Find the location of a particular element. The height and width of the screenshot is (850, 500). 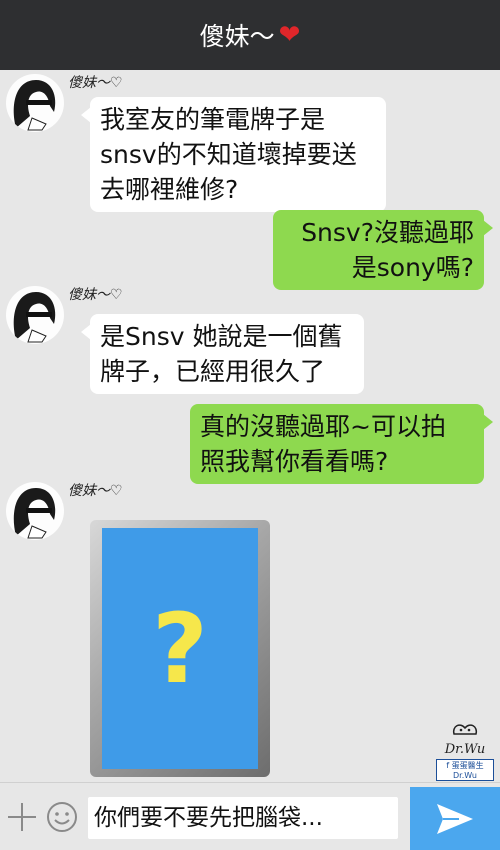

message-line: 真的沒聽過耶~可以拍 is located at coordinates (323, 426).